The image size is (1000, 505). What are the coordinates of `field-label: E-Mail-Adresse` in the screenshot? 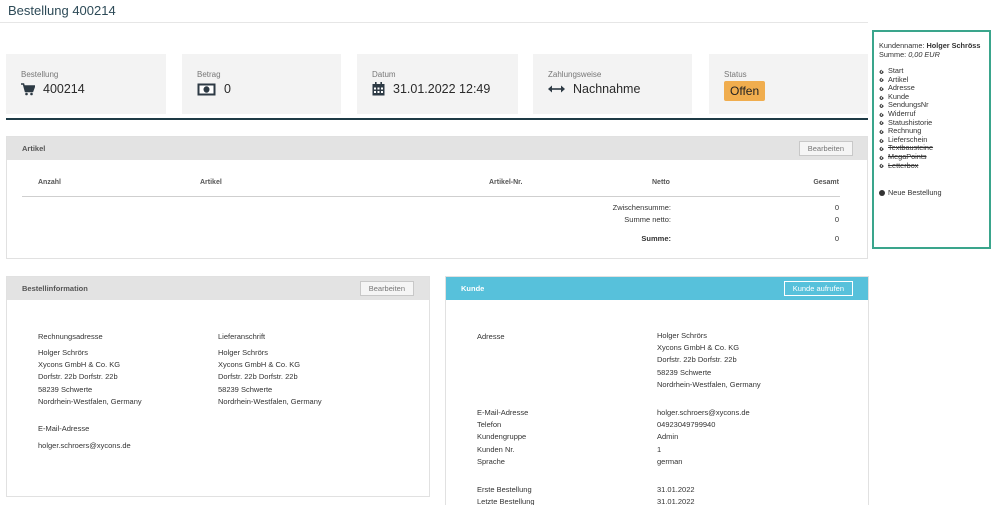 It's located at (503, 412).